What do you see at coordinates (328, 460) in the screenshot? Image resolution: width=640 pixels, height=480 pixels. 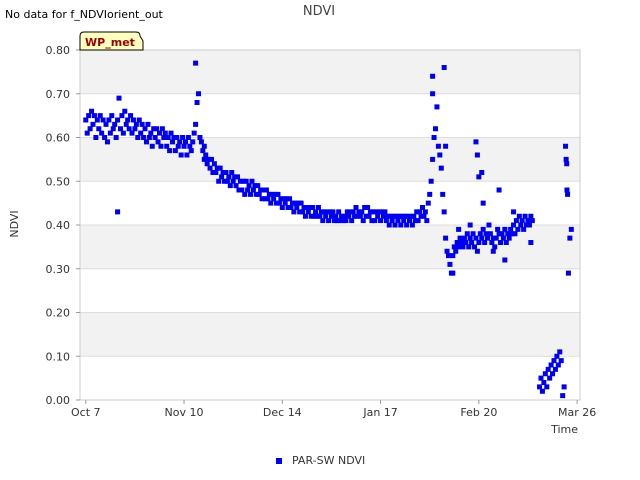 I see `legend-label: PAR-SW NDVI` at bounding box center [328, 460].